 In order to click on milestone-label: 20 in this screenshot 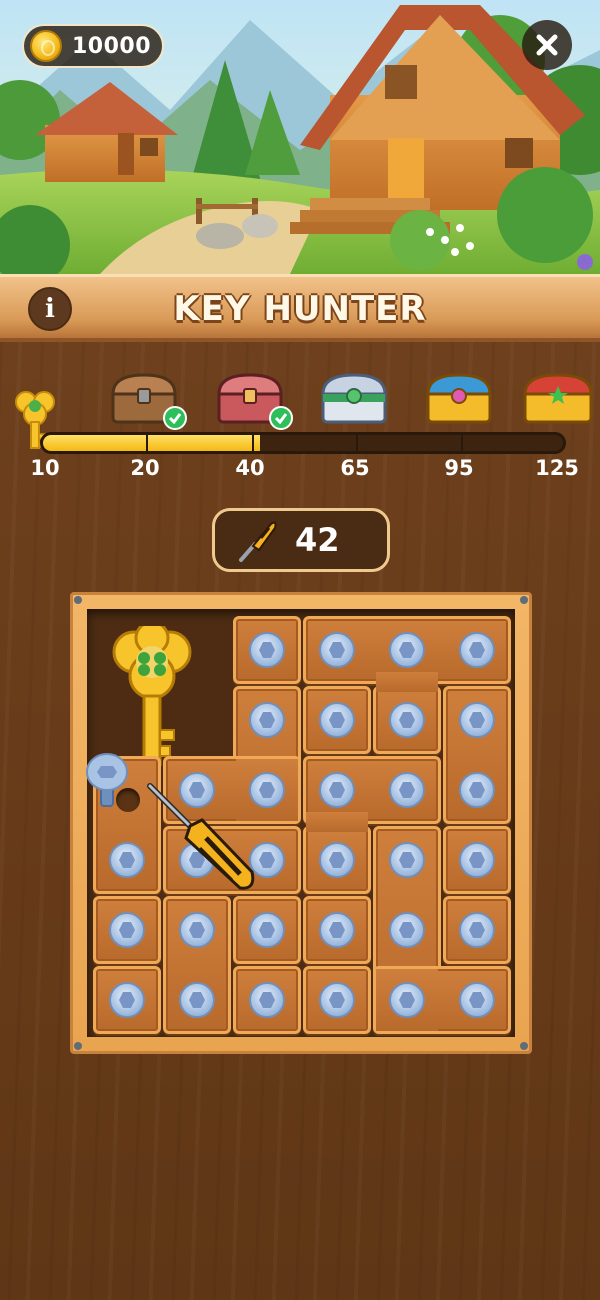, I will do `click(145, 468)`.